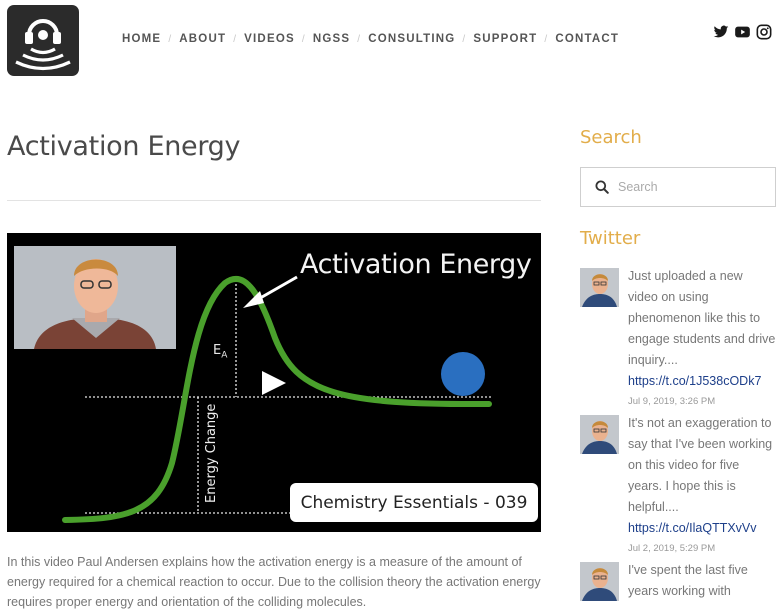 The height and width of the screenshot is (612, 778). I want to click on ea-label-sub: A, so click(224, 355).